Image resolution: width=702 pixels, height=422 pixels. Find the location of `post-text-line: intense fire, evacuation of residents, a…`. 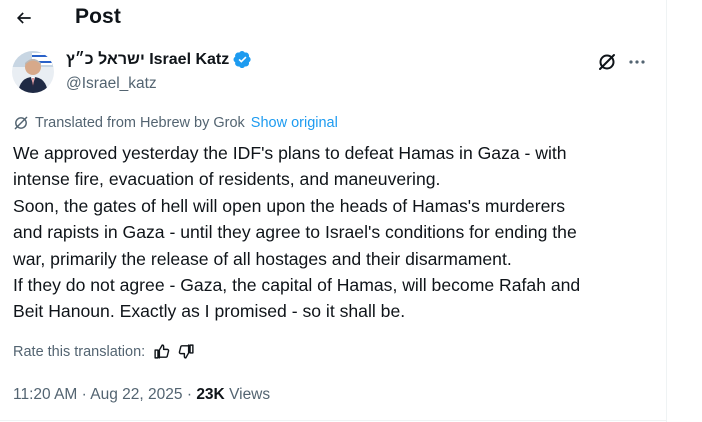

post-text-line: intense fire, evacuation of residents, a… is located at coordinates (227, 179).